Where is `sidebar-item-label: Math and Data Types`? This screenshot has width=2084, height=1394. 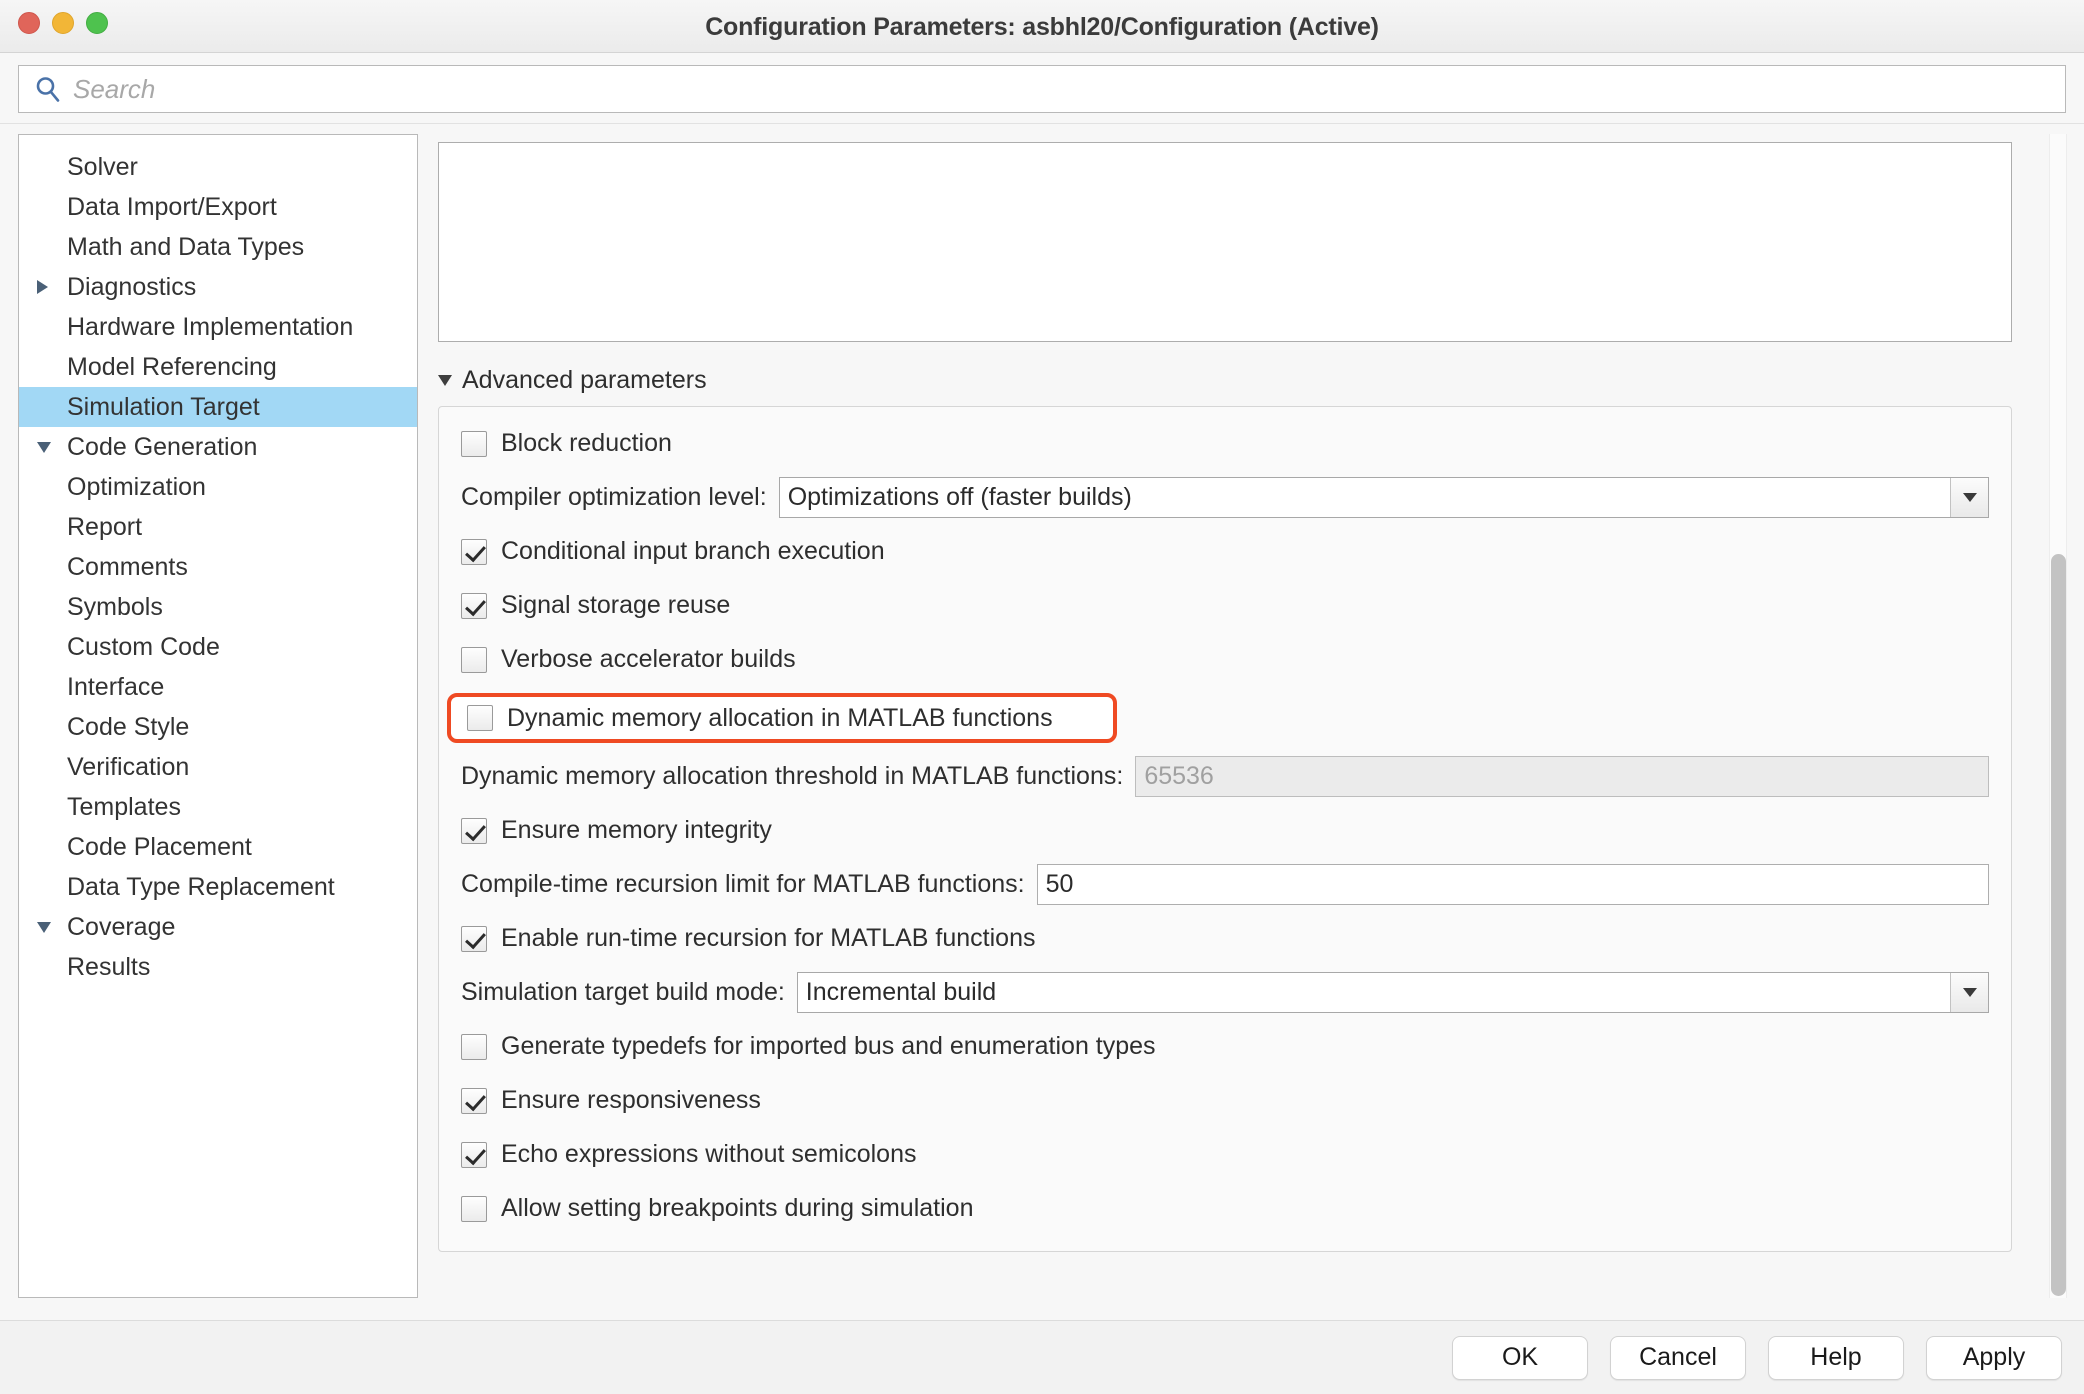 sidebar-item-label: Math and Data Types is located at coordinates (186, 246).